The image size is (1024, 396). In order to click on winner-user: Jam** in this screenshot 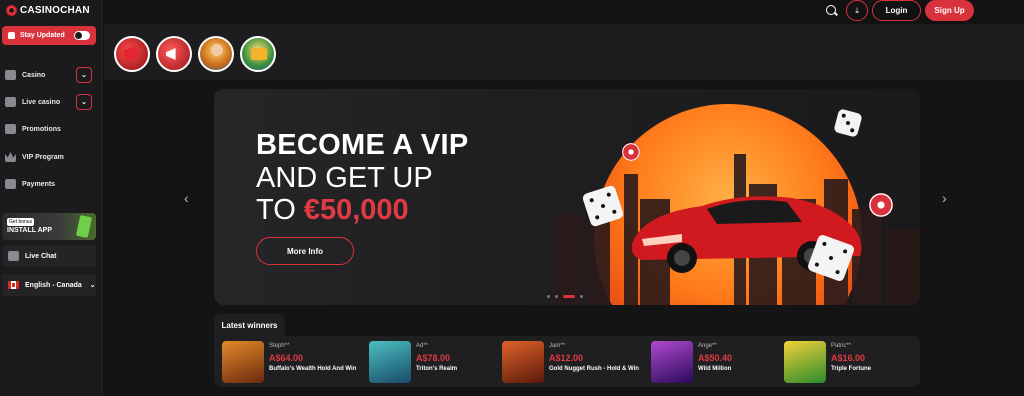, I will do `click(557, 346)`.